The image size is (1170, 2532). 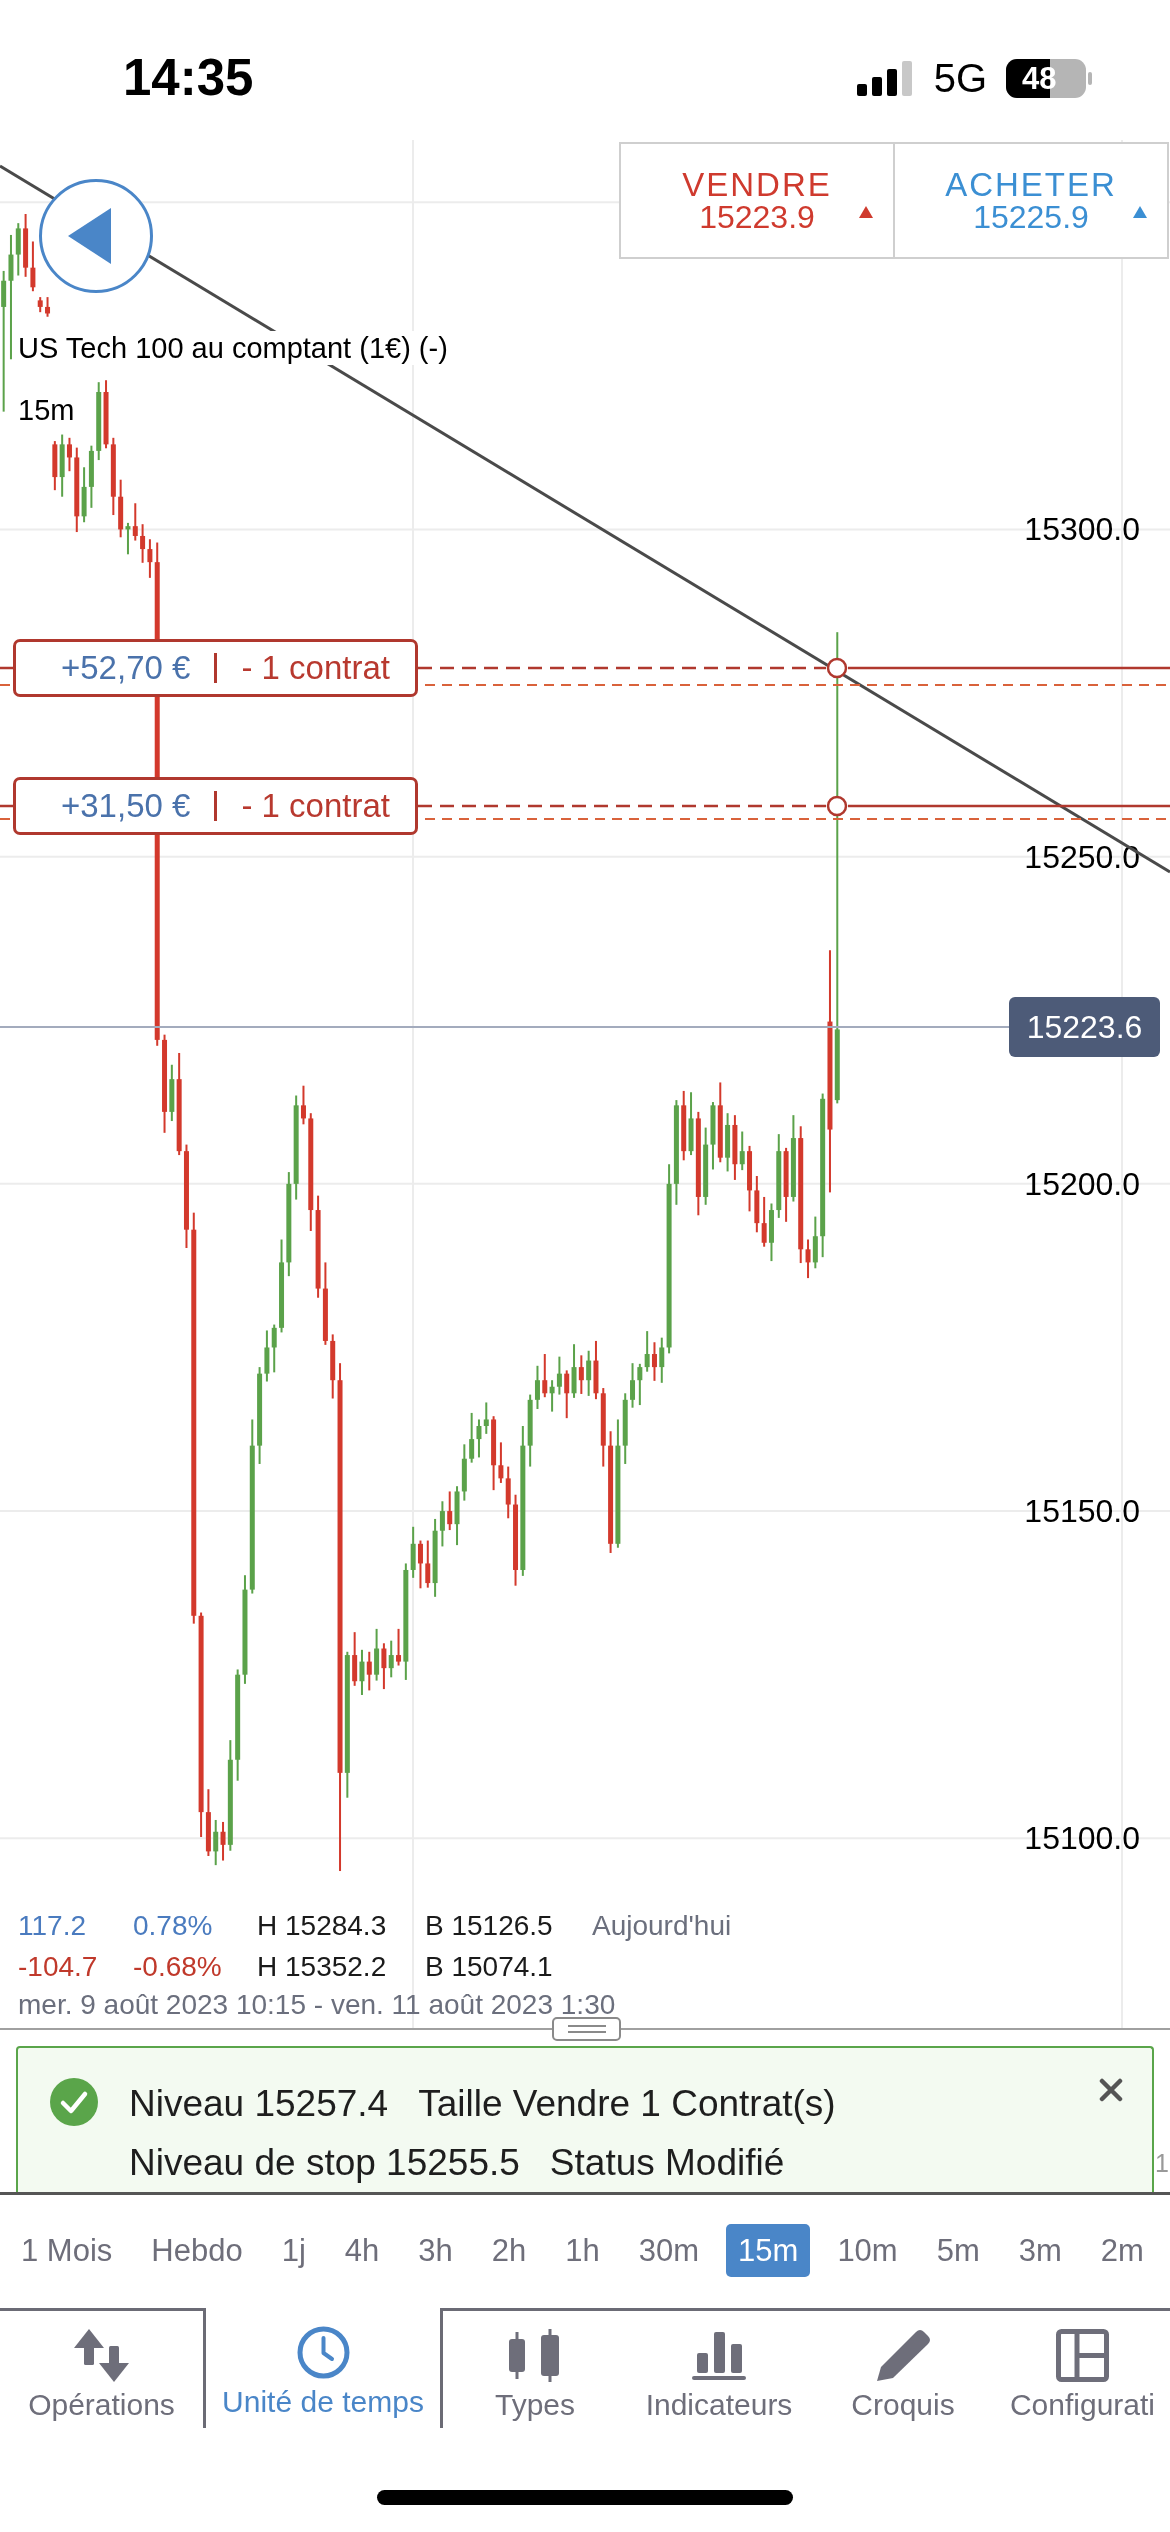 I want to click on instrument-title: US Tech 100 au comptant (1€) (-), so click(x=233, y=348).